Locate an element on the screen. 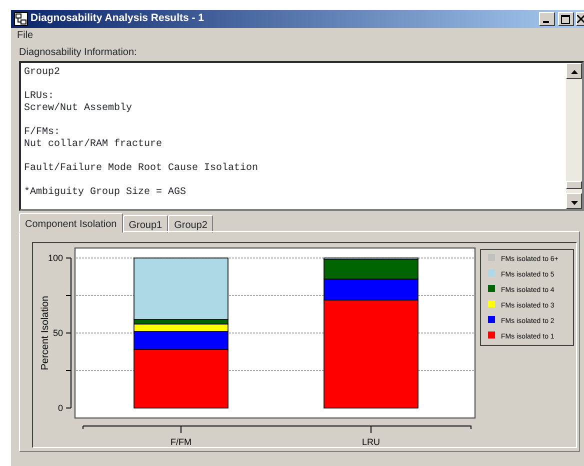 The width and height of the screenshot is (584, 466). category-label: F/FM is located at coordinates (181, 442).